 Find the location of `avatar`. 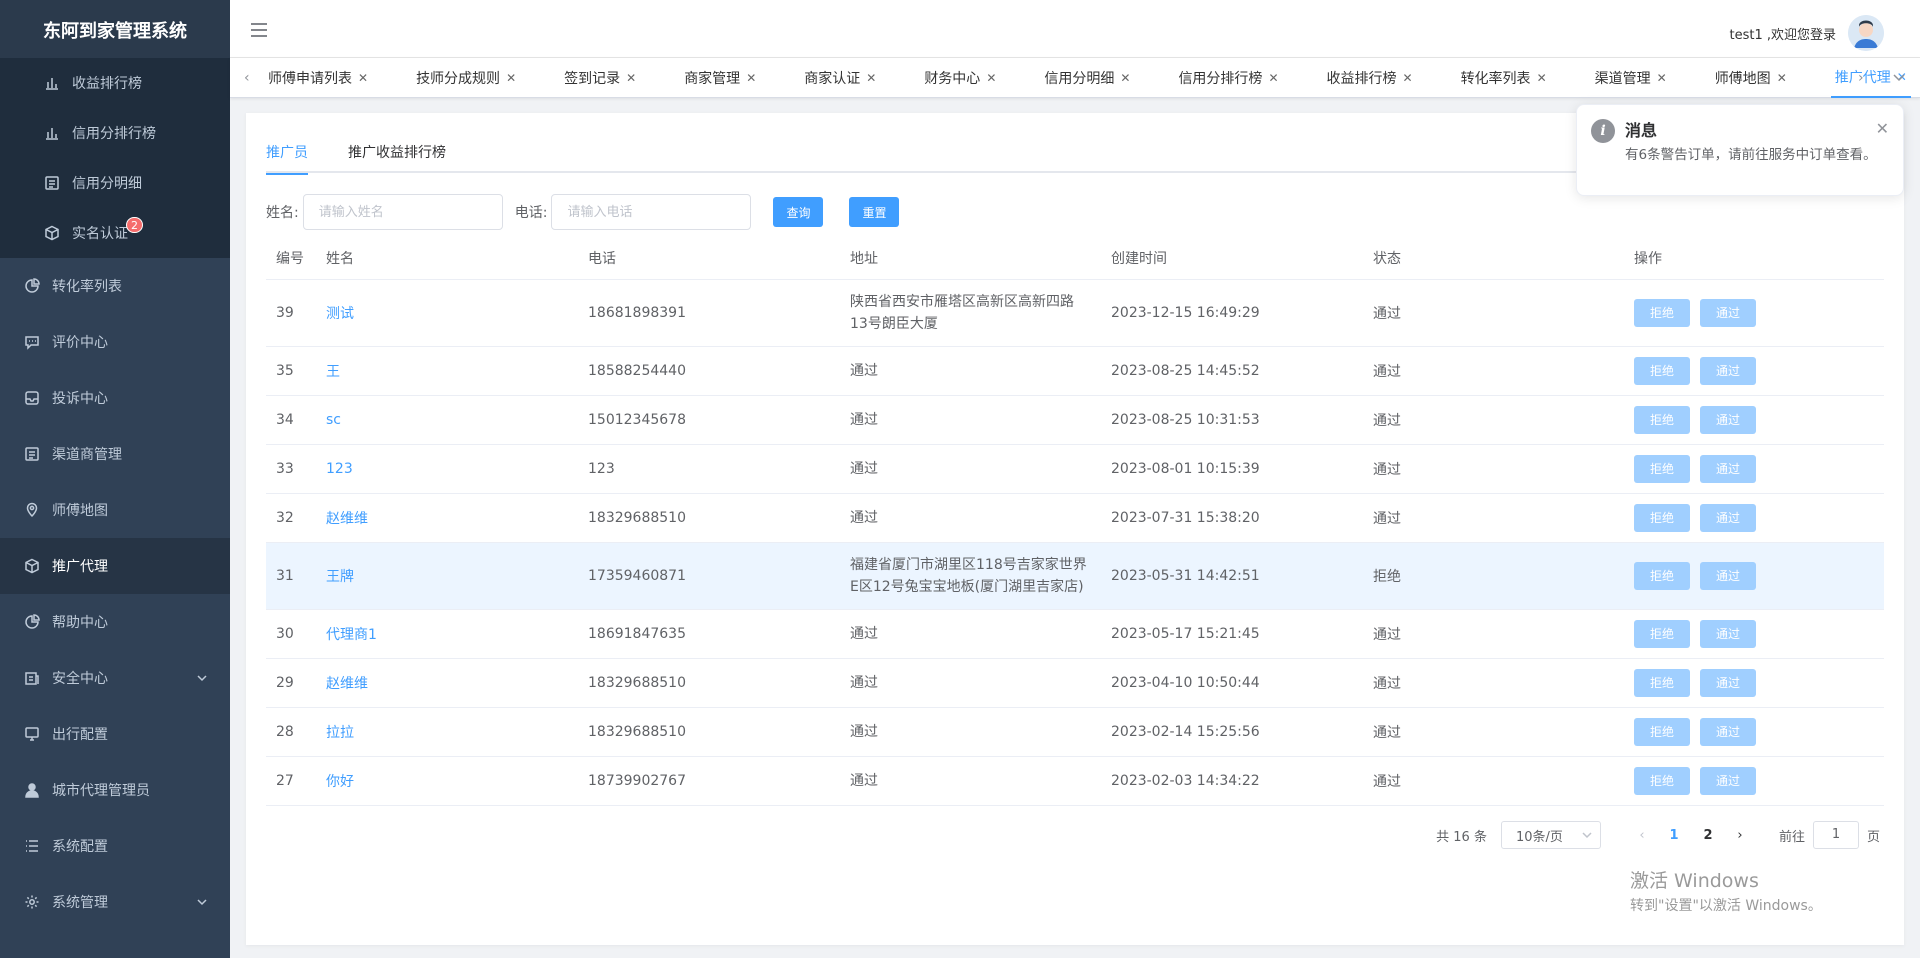

avatar is located at coordinates (1866, 33).